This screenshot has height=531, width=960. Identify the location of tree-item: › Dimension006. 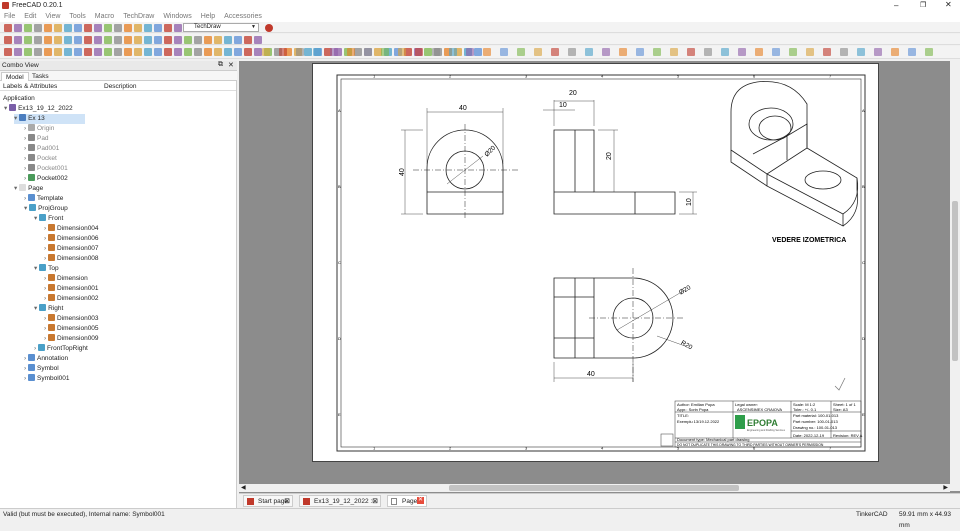
(71, 239).